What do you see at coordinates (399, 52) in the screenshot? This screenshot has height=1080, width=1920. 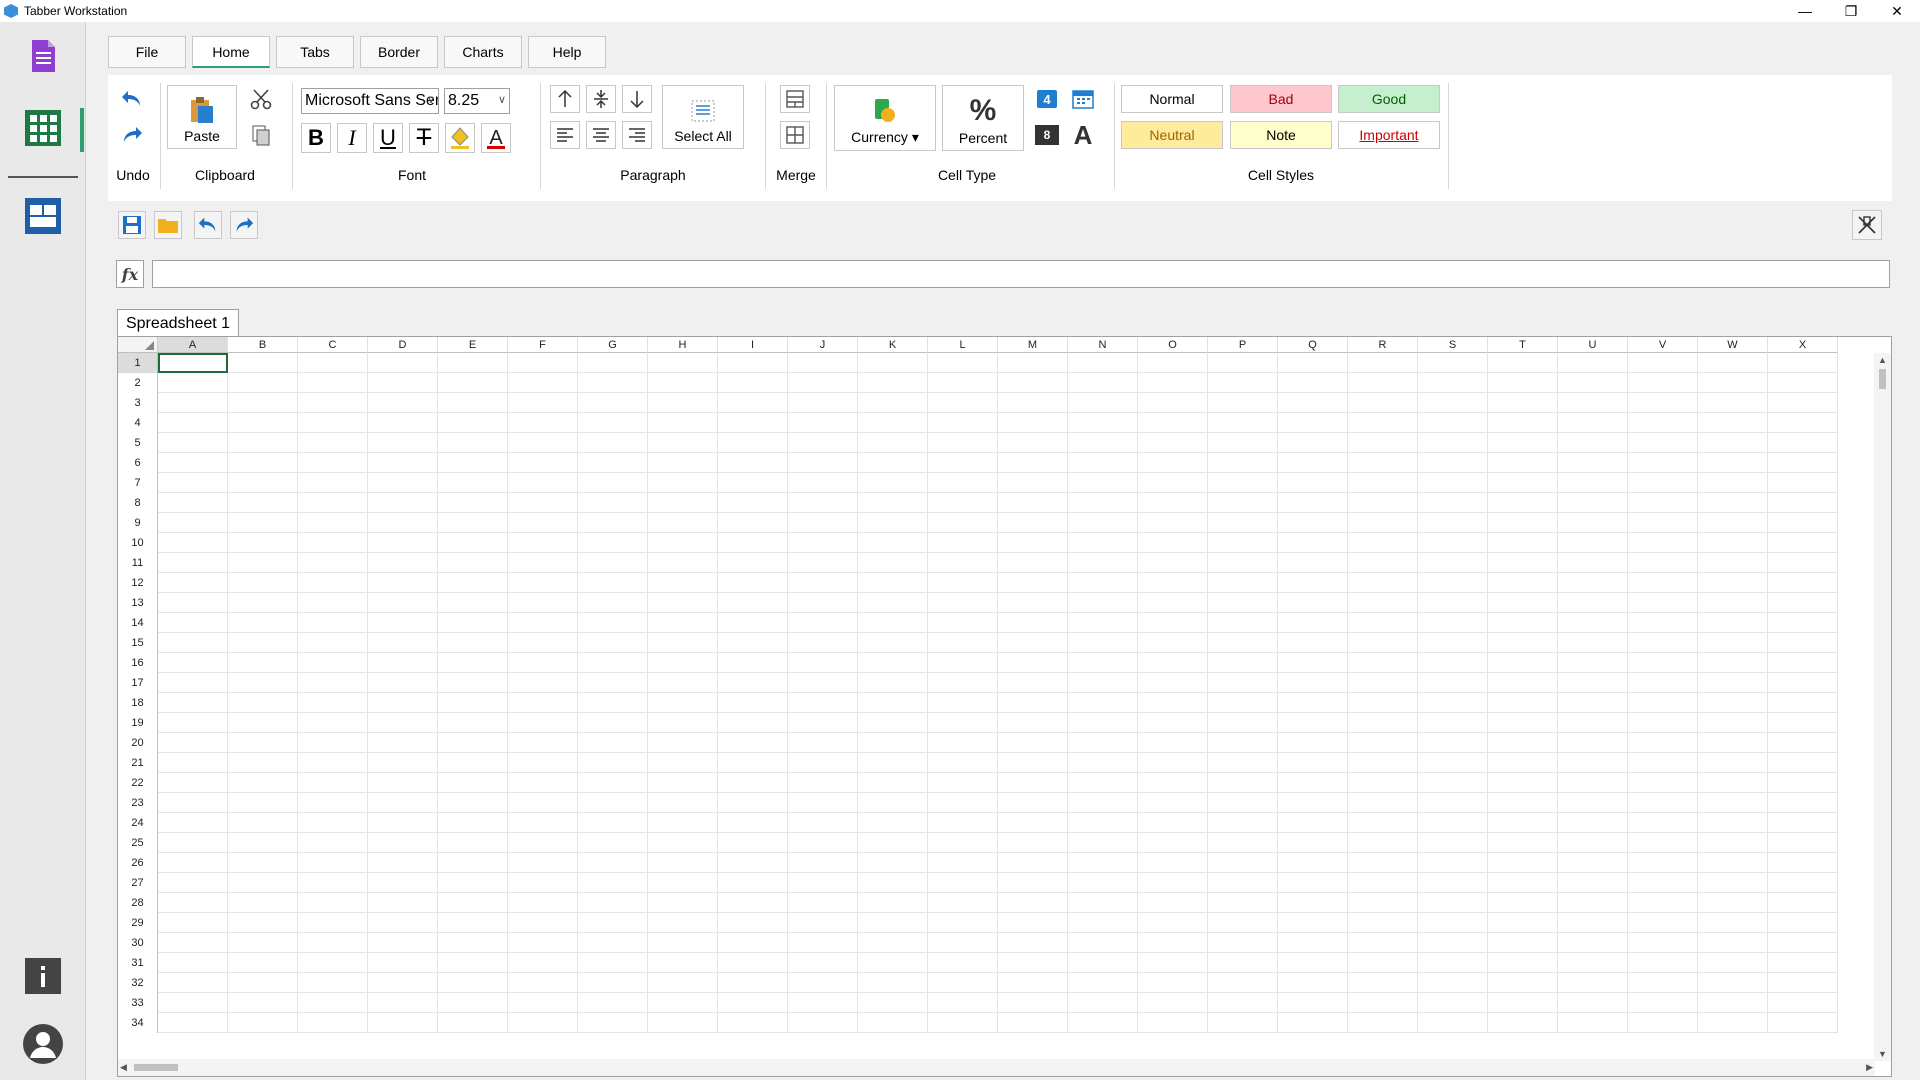 I see `tab-border: Border` at bounding box center [399, 52].